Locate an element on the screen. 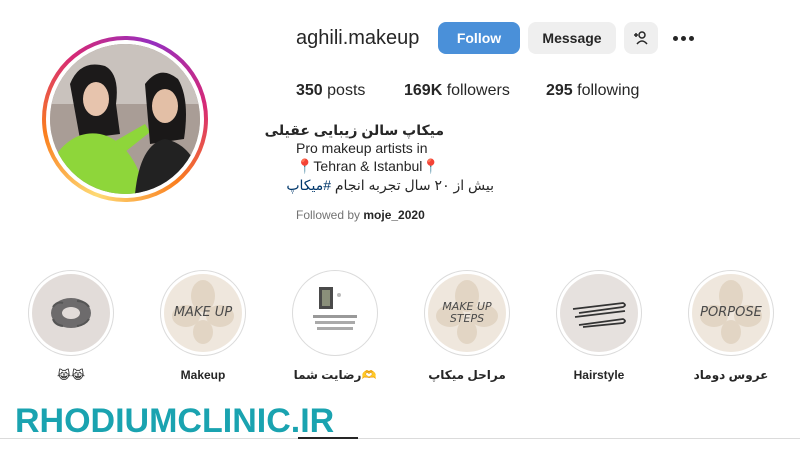 This screenshot has width=800, height=450. highlight-cover: MAKE UP STEPS is located at coordinates (467, 313).